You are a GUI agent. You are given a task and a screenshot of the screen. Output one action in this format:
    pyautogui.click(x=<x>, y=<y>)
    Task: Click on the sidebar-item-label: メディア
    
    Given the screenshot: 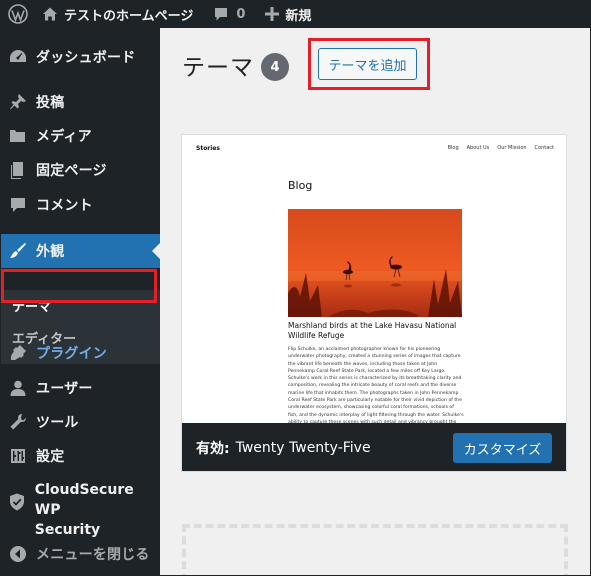 What is the action you would take?
    pyautogui.click(x=64, y=137)
    